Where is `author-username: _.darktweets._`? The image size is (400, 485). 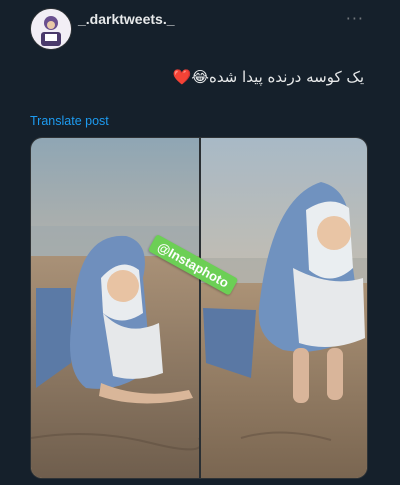
author-username: _.darktweets._ is located at coordinates (126, 19).